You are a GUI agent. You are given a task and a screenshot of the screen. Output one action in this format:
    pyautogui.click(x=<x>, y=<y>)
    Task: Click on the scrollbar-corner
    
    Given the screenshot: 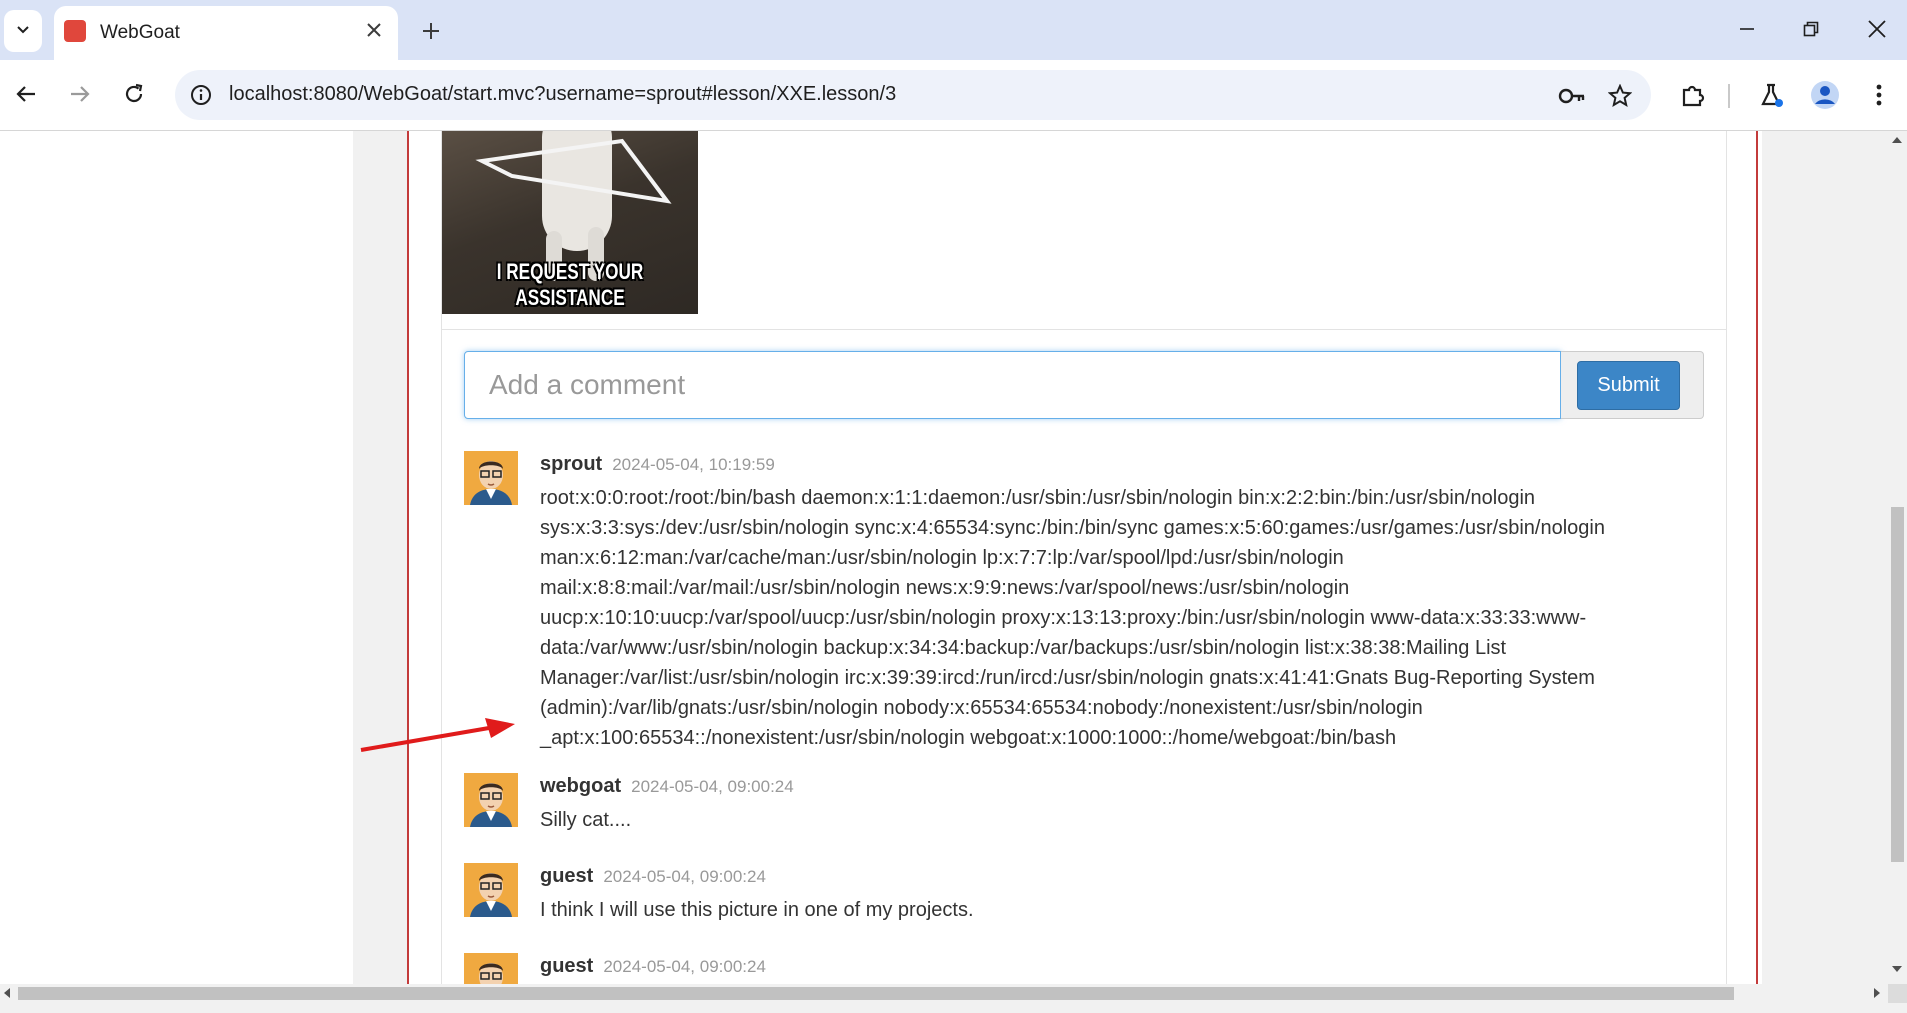 What is the action you would take?
    pyautogui.click(x=1897, y=993)
    